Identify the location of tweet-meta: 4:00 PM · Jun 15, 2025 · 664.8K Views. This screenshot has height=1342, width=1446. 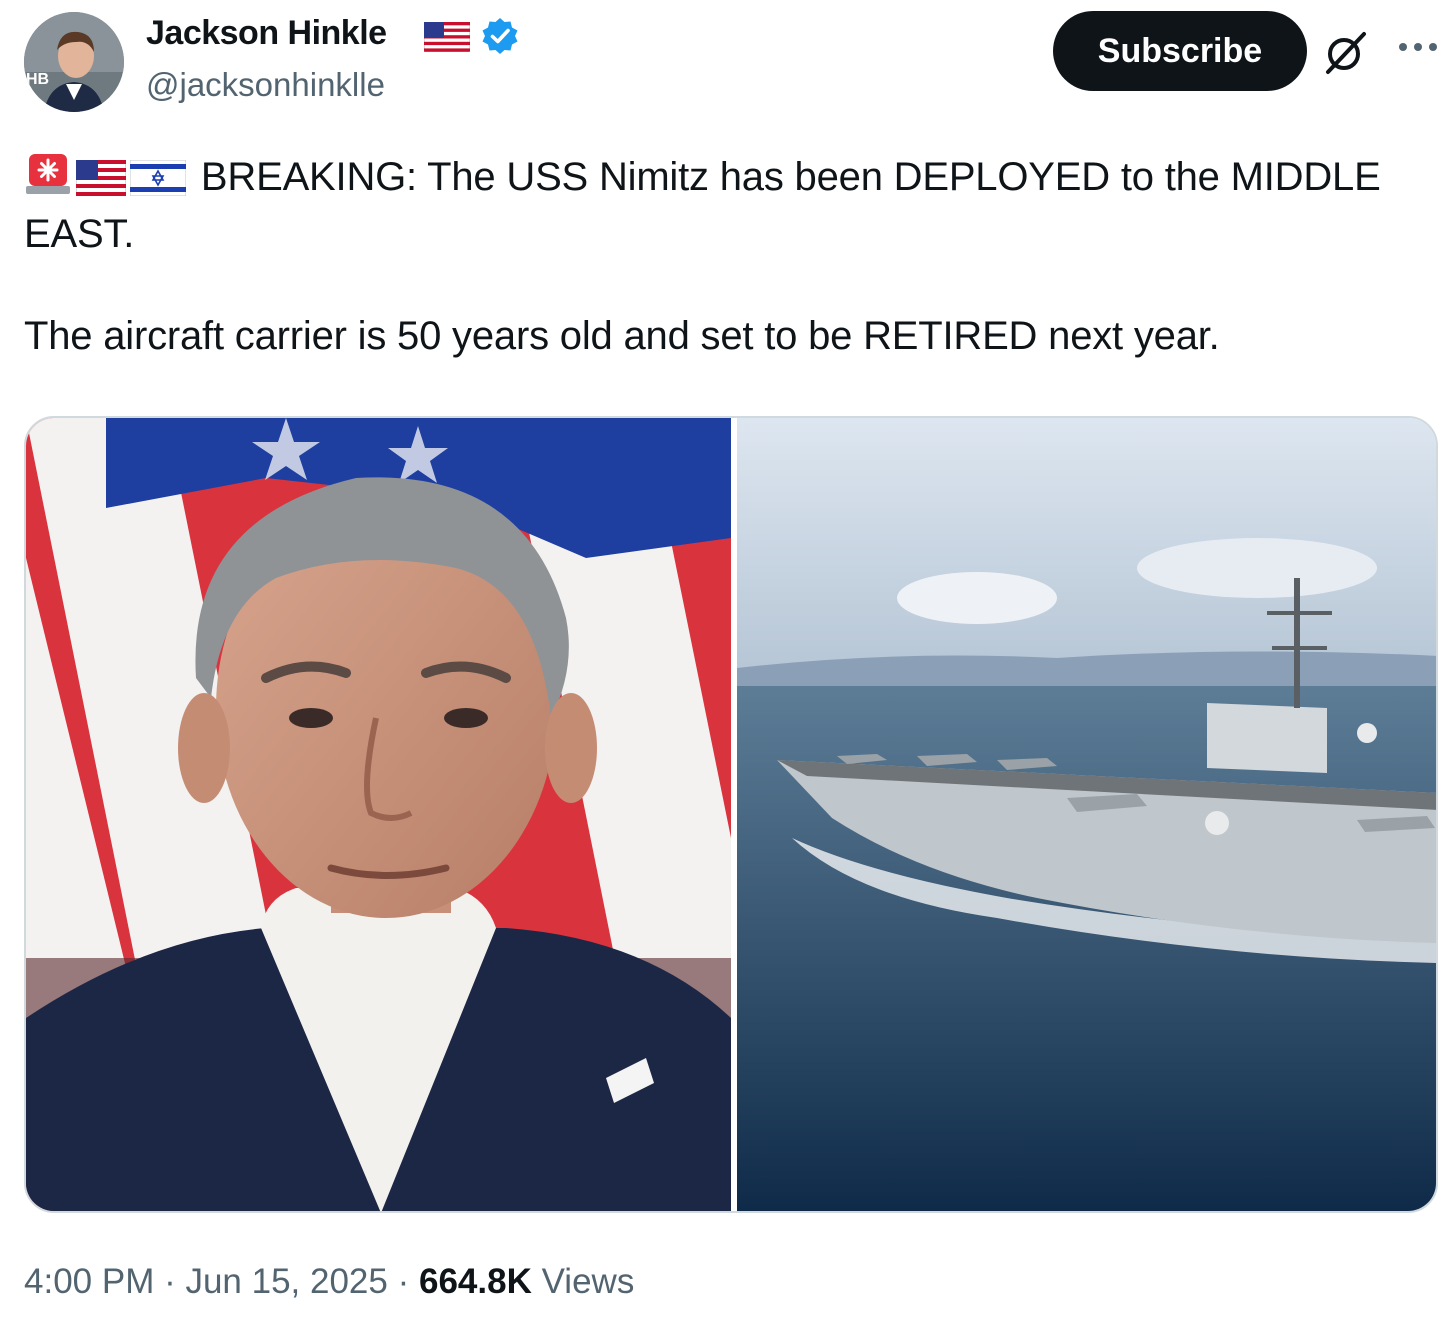
(329, 1282).